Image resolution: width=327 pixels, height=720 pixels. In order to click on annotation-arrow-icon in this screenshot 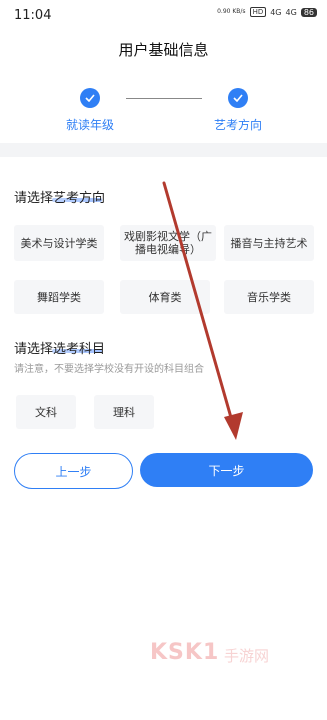, I will do `click(202, 310)`.